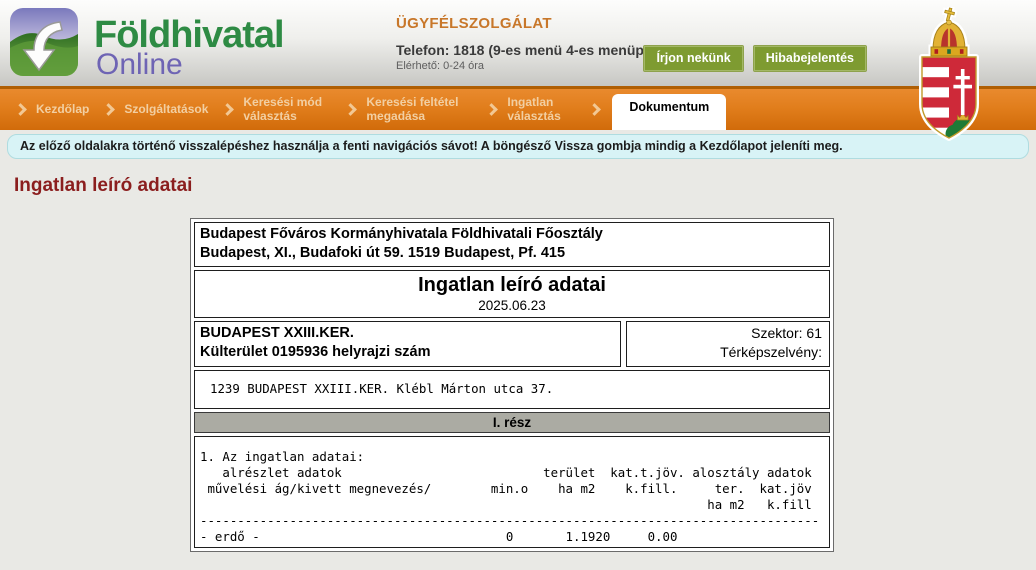 The width and height of the screenshot is (1036, 570). I want to click on nav-item-ingatlan-valasztas: Ingatlan választás, so click(541, 109).